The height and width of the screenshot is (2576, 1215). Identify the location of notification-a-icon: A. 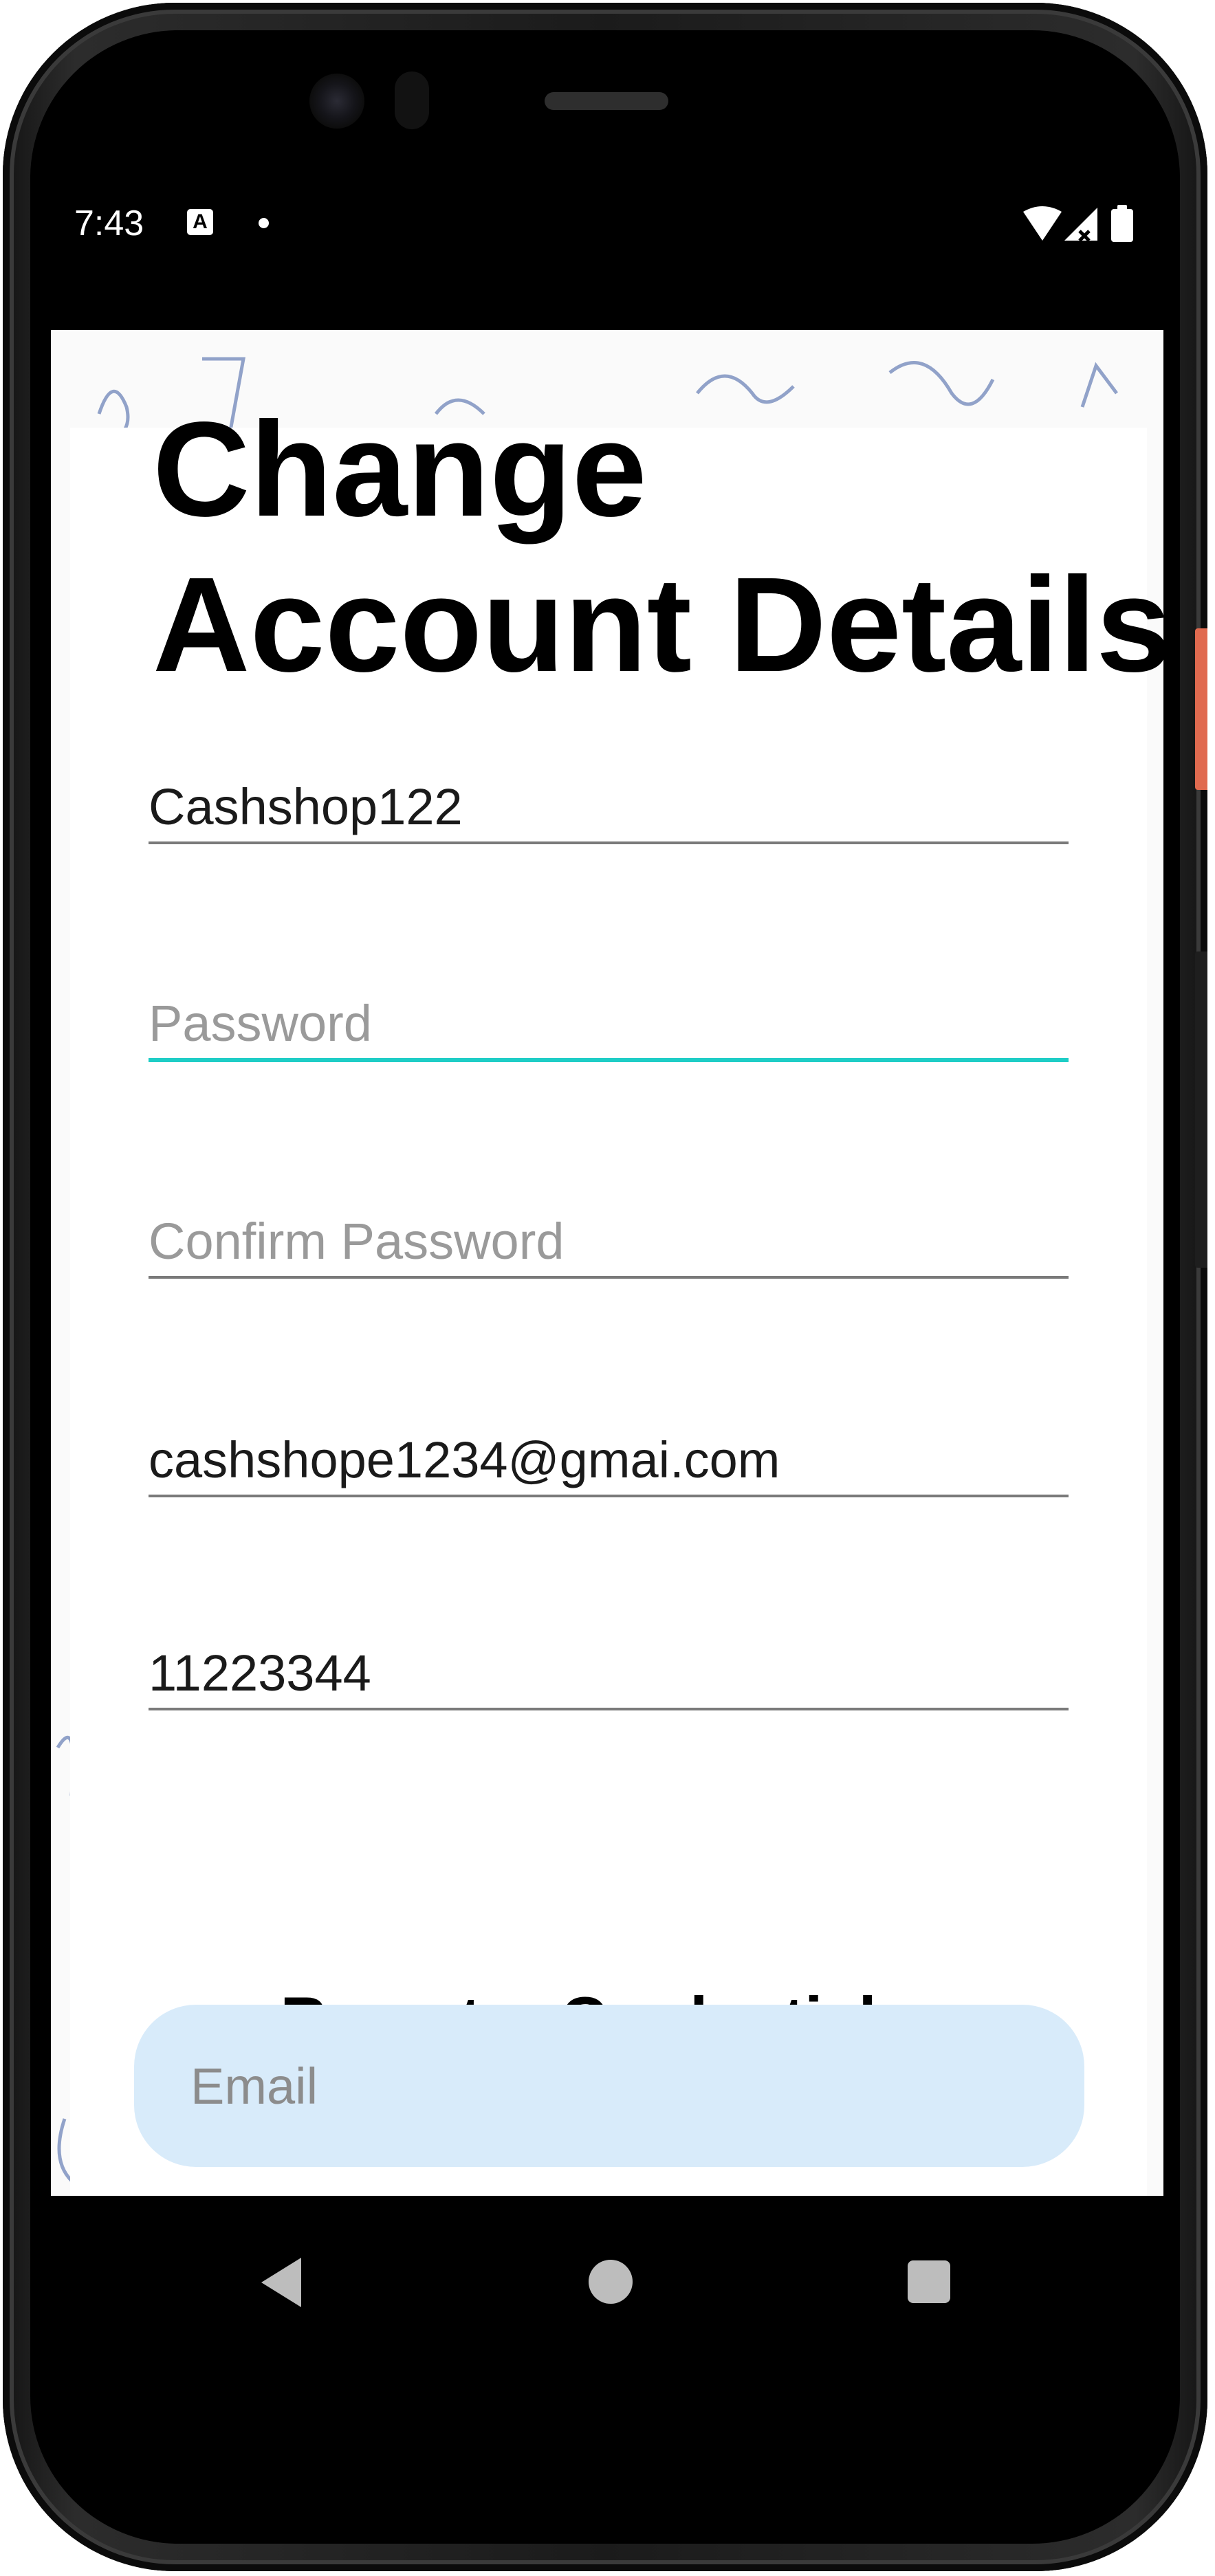
(200, 222).